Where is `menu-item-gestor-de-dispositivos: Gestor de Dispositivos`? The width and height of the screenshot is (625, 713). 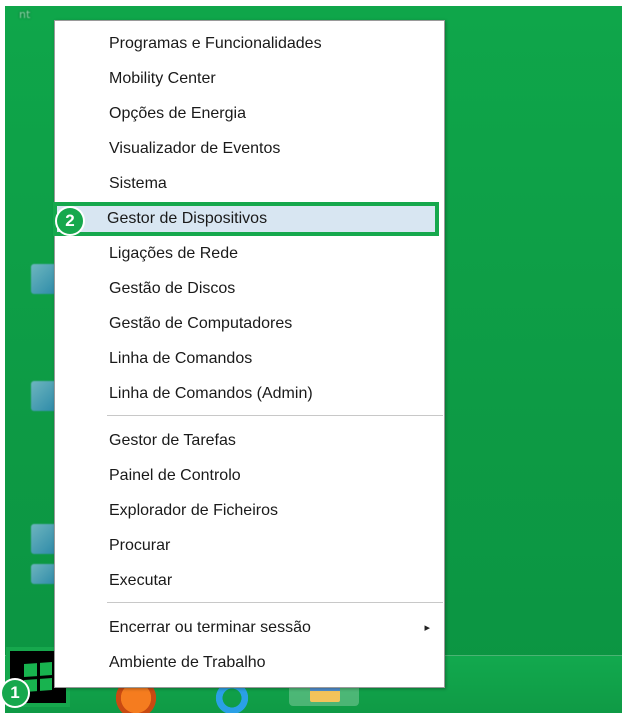
menu-item-gestor-de-dispositivos: Gestor de Dispositivos is located at coordinates (246, 219).